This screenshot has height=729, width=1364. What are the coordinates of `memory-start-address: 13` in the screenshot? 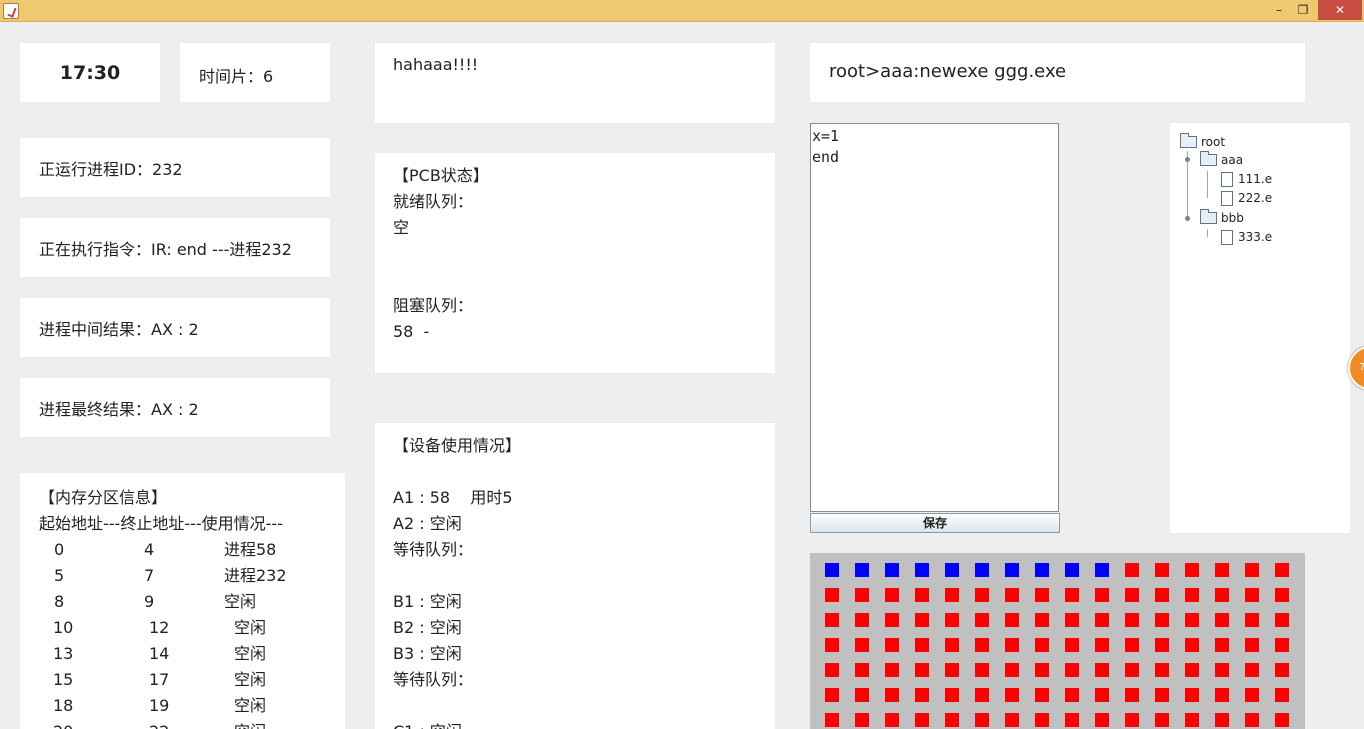 It's located at (63, 653).